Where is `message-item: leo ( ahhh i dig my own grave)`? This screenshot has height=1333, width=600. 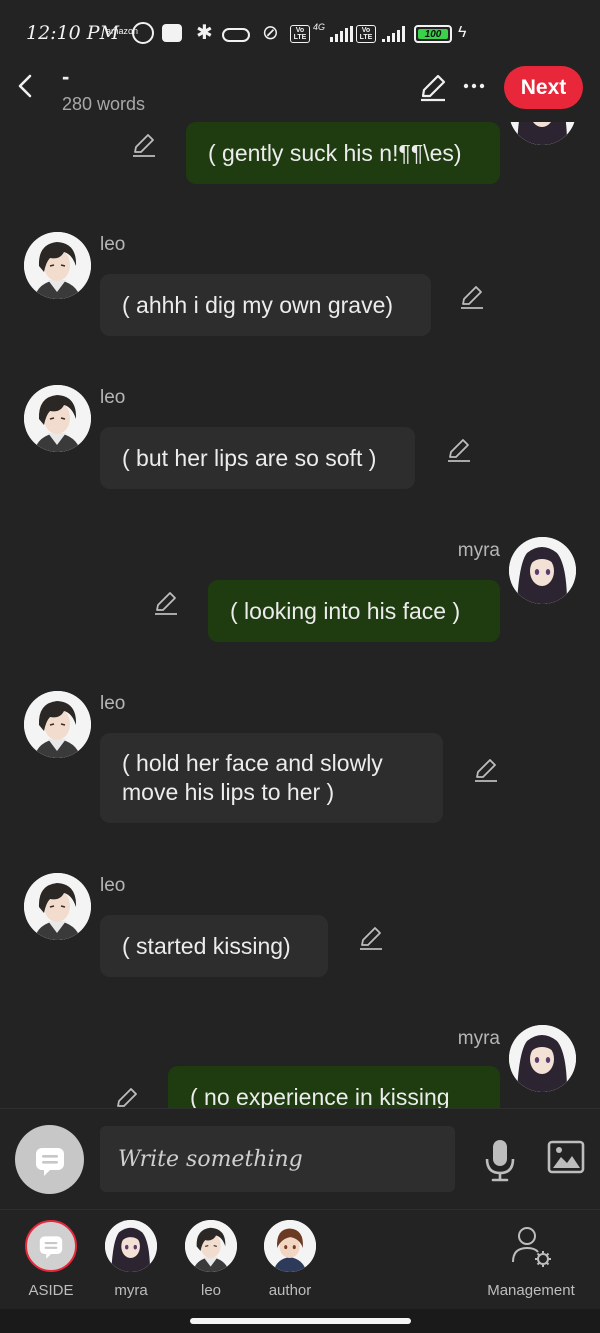
message-item: leo ( ahhh i dig my own grave) is located at coordinates (300, 290).